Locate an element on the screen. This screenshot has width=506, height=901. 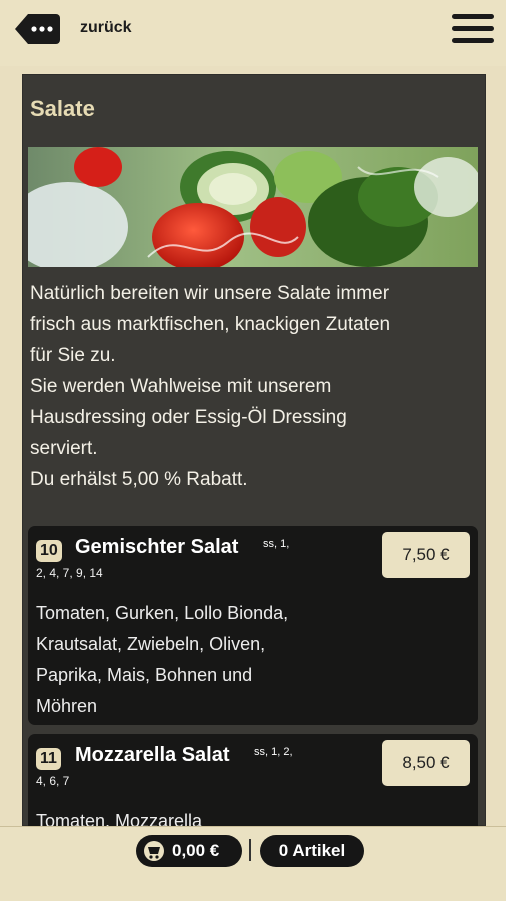
back-label: zurück is located at coordinates (106, 28).